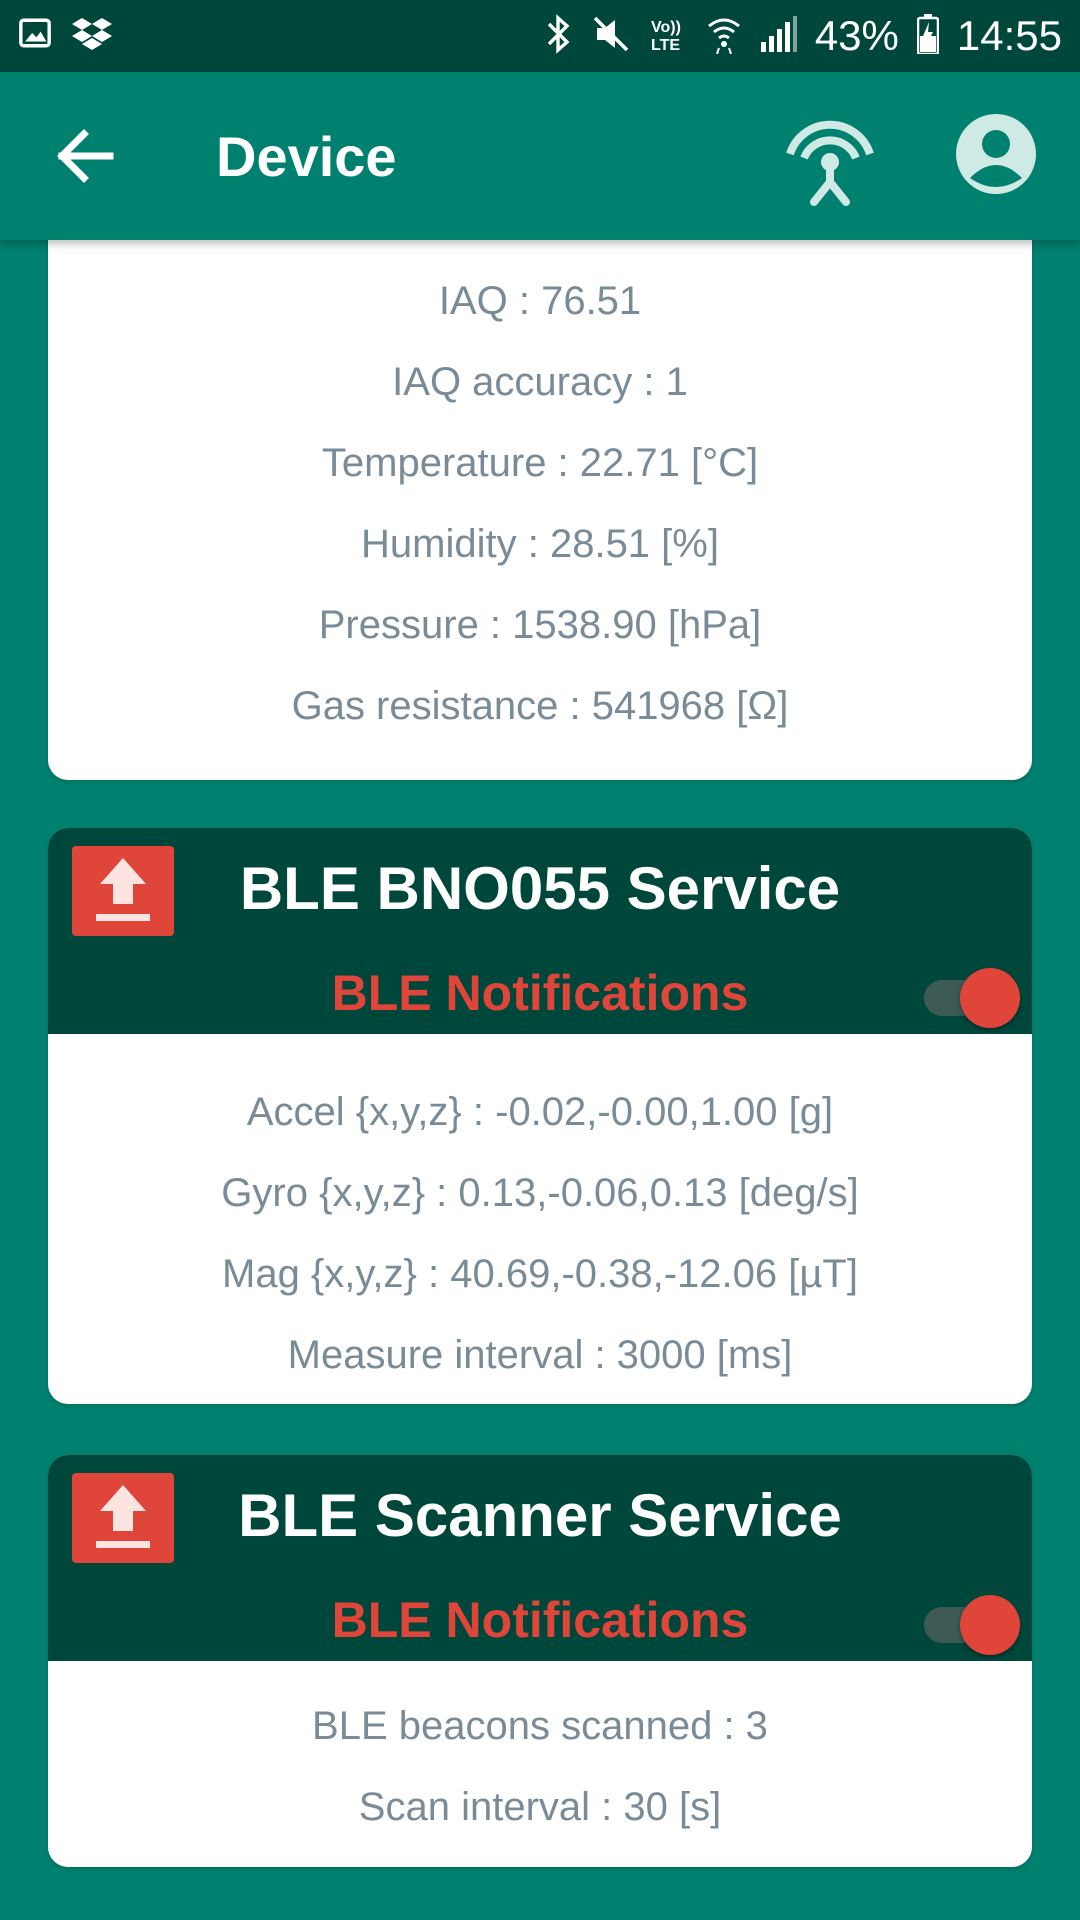 Image resolution: width=1080 pixels, height=1920 pixels. What do you see at coordinates (92, 35) in the screenshot?
I see `dropbox-notification-icon` at bounding box center [92, 35].